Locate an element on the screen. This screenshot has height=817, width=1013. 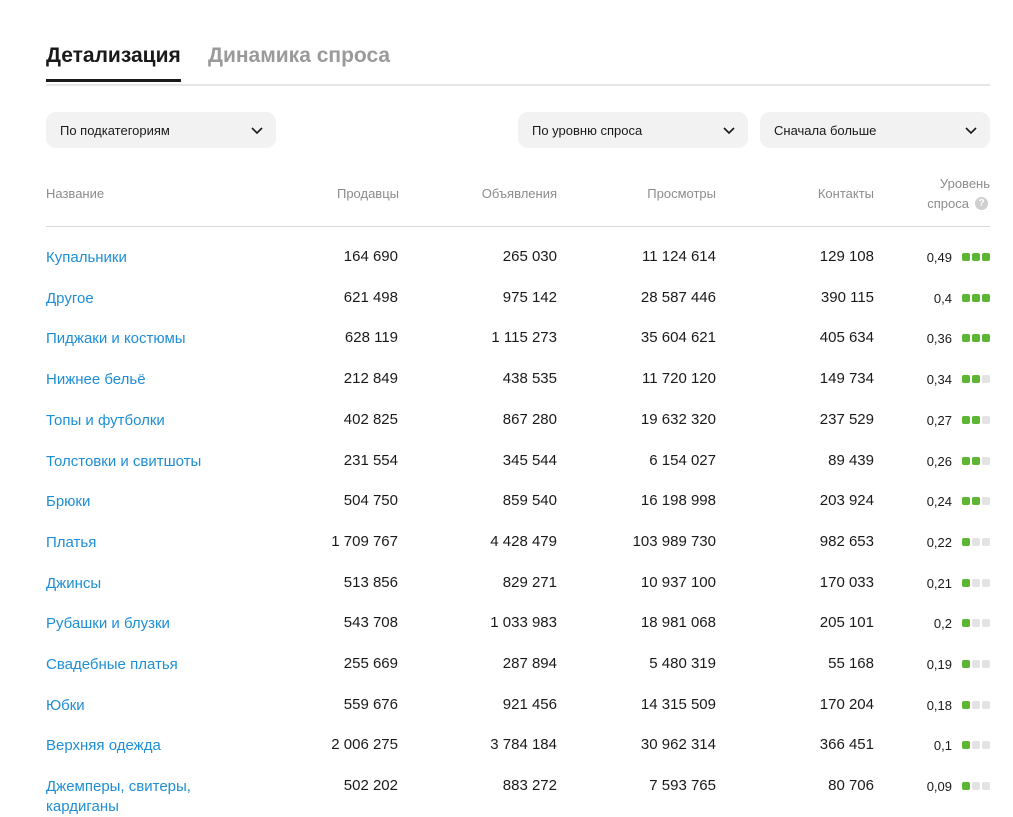
metric-select-value: По уровню спроса is located at coordinates (587, 130).